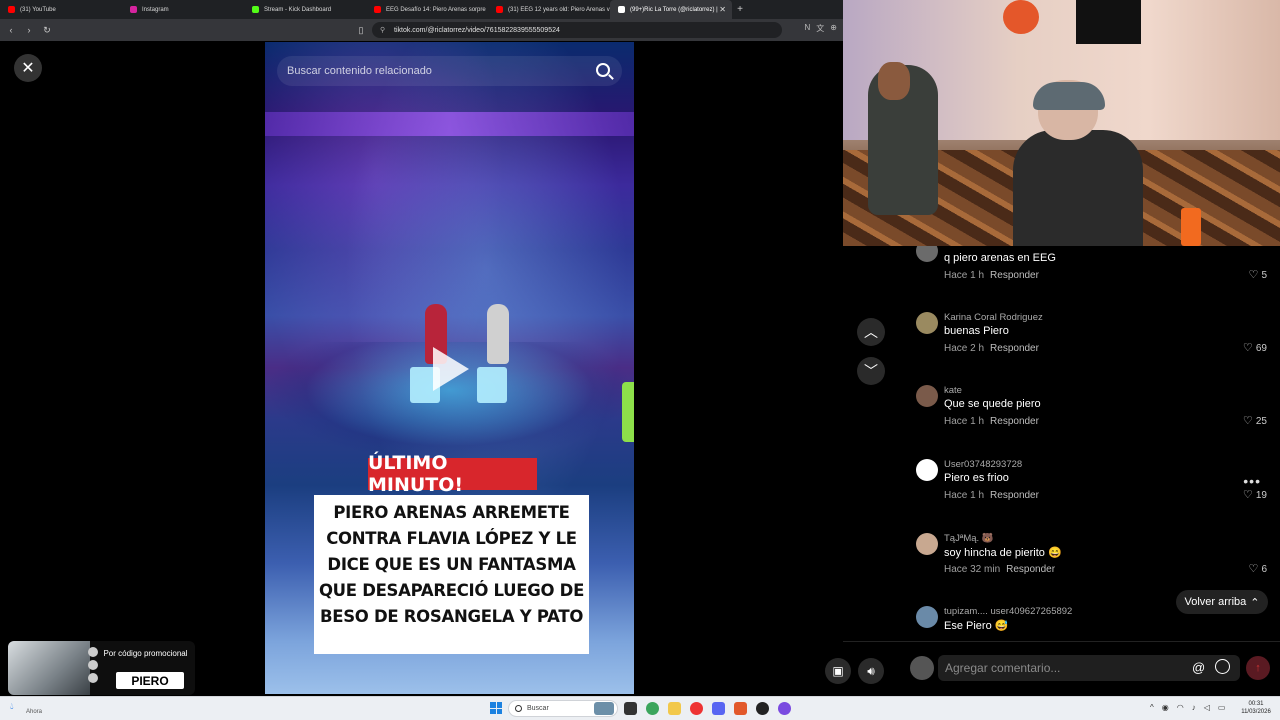  I want to click on site-info-icon: ⚲, so click(385, 30).